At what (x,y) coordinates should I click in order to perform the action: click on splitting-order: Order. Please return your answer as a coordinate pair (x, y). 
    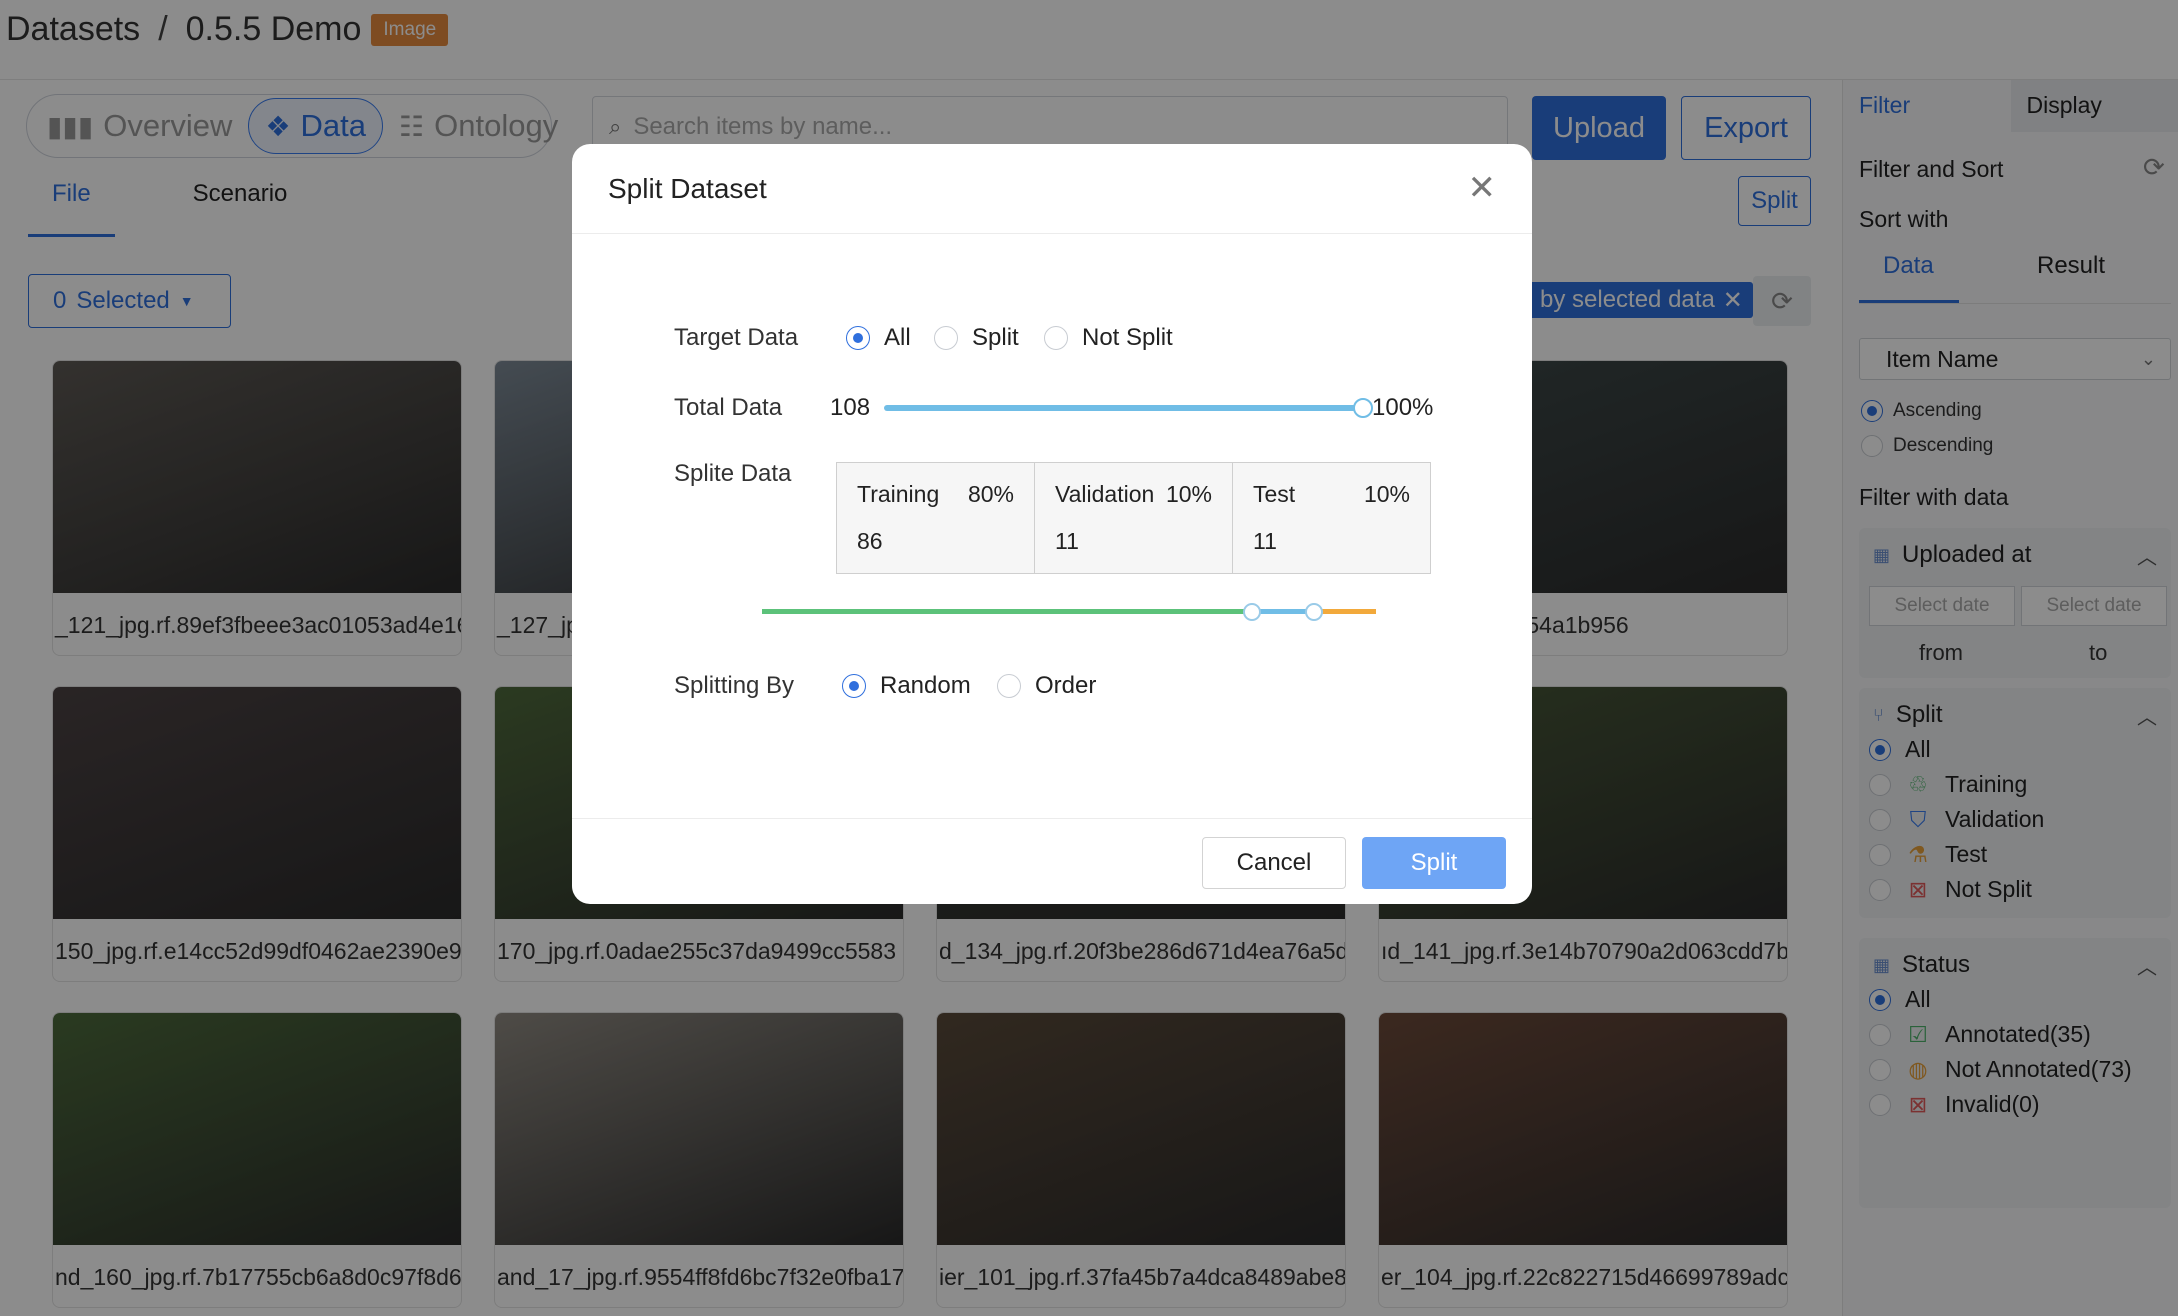
    Looking at the image, I should click on (1046, 686).